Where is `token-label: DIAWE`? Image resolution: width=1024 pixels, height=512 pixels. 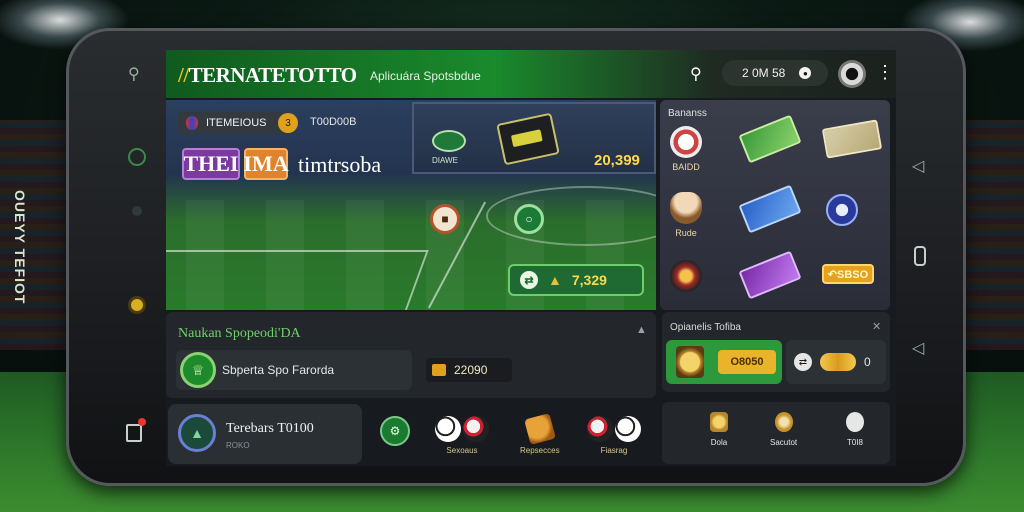
token-label: DIAWE is located at coordinates (445, 160).